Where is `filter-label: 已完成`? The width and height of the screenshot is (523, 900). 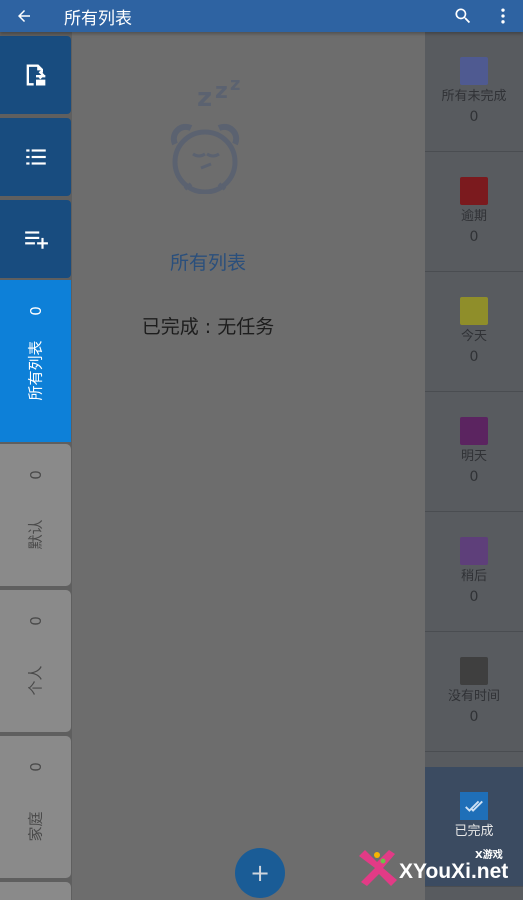
filter-label: 已完成 is located at coordinates (474, 831).